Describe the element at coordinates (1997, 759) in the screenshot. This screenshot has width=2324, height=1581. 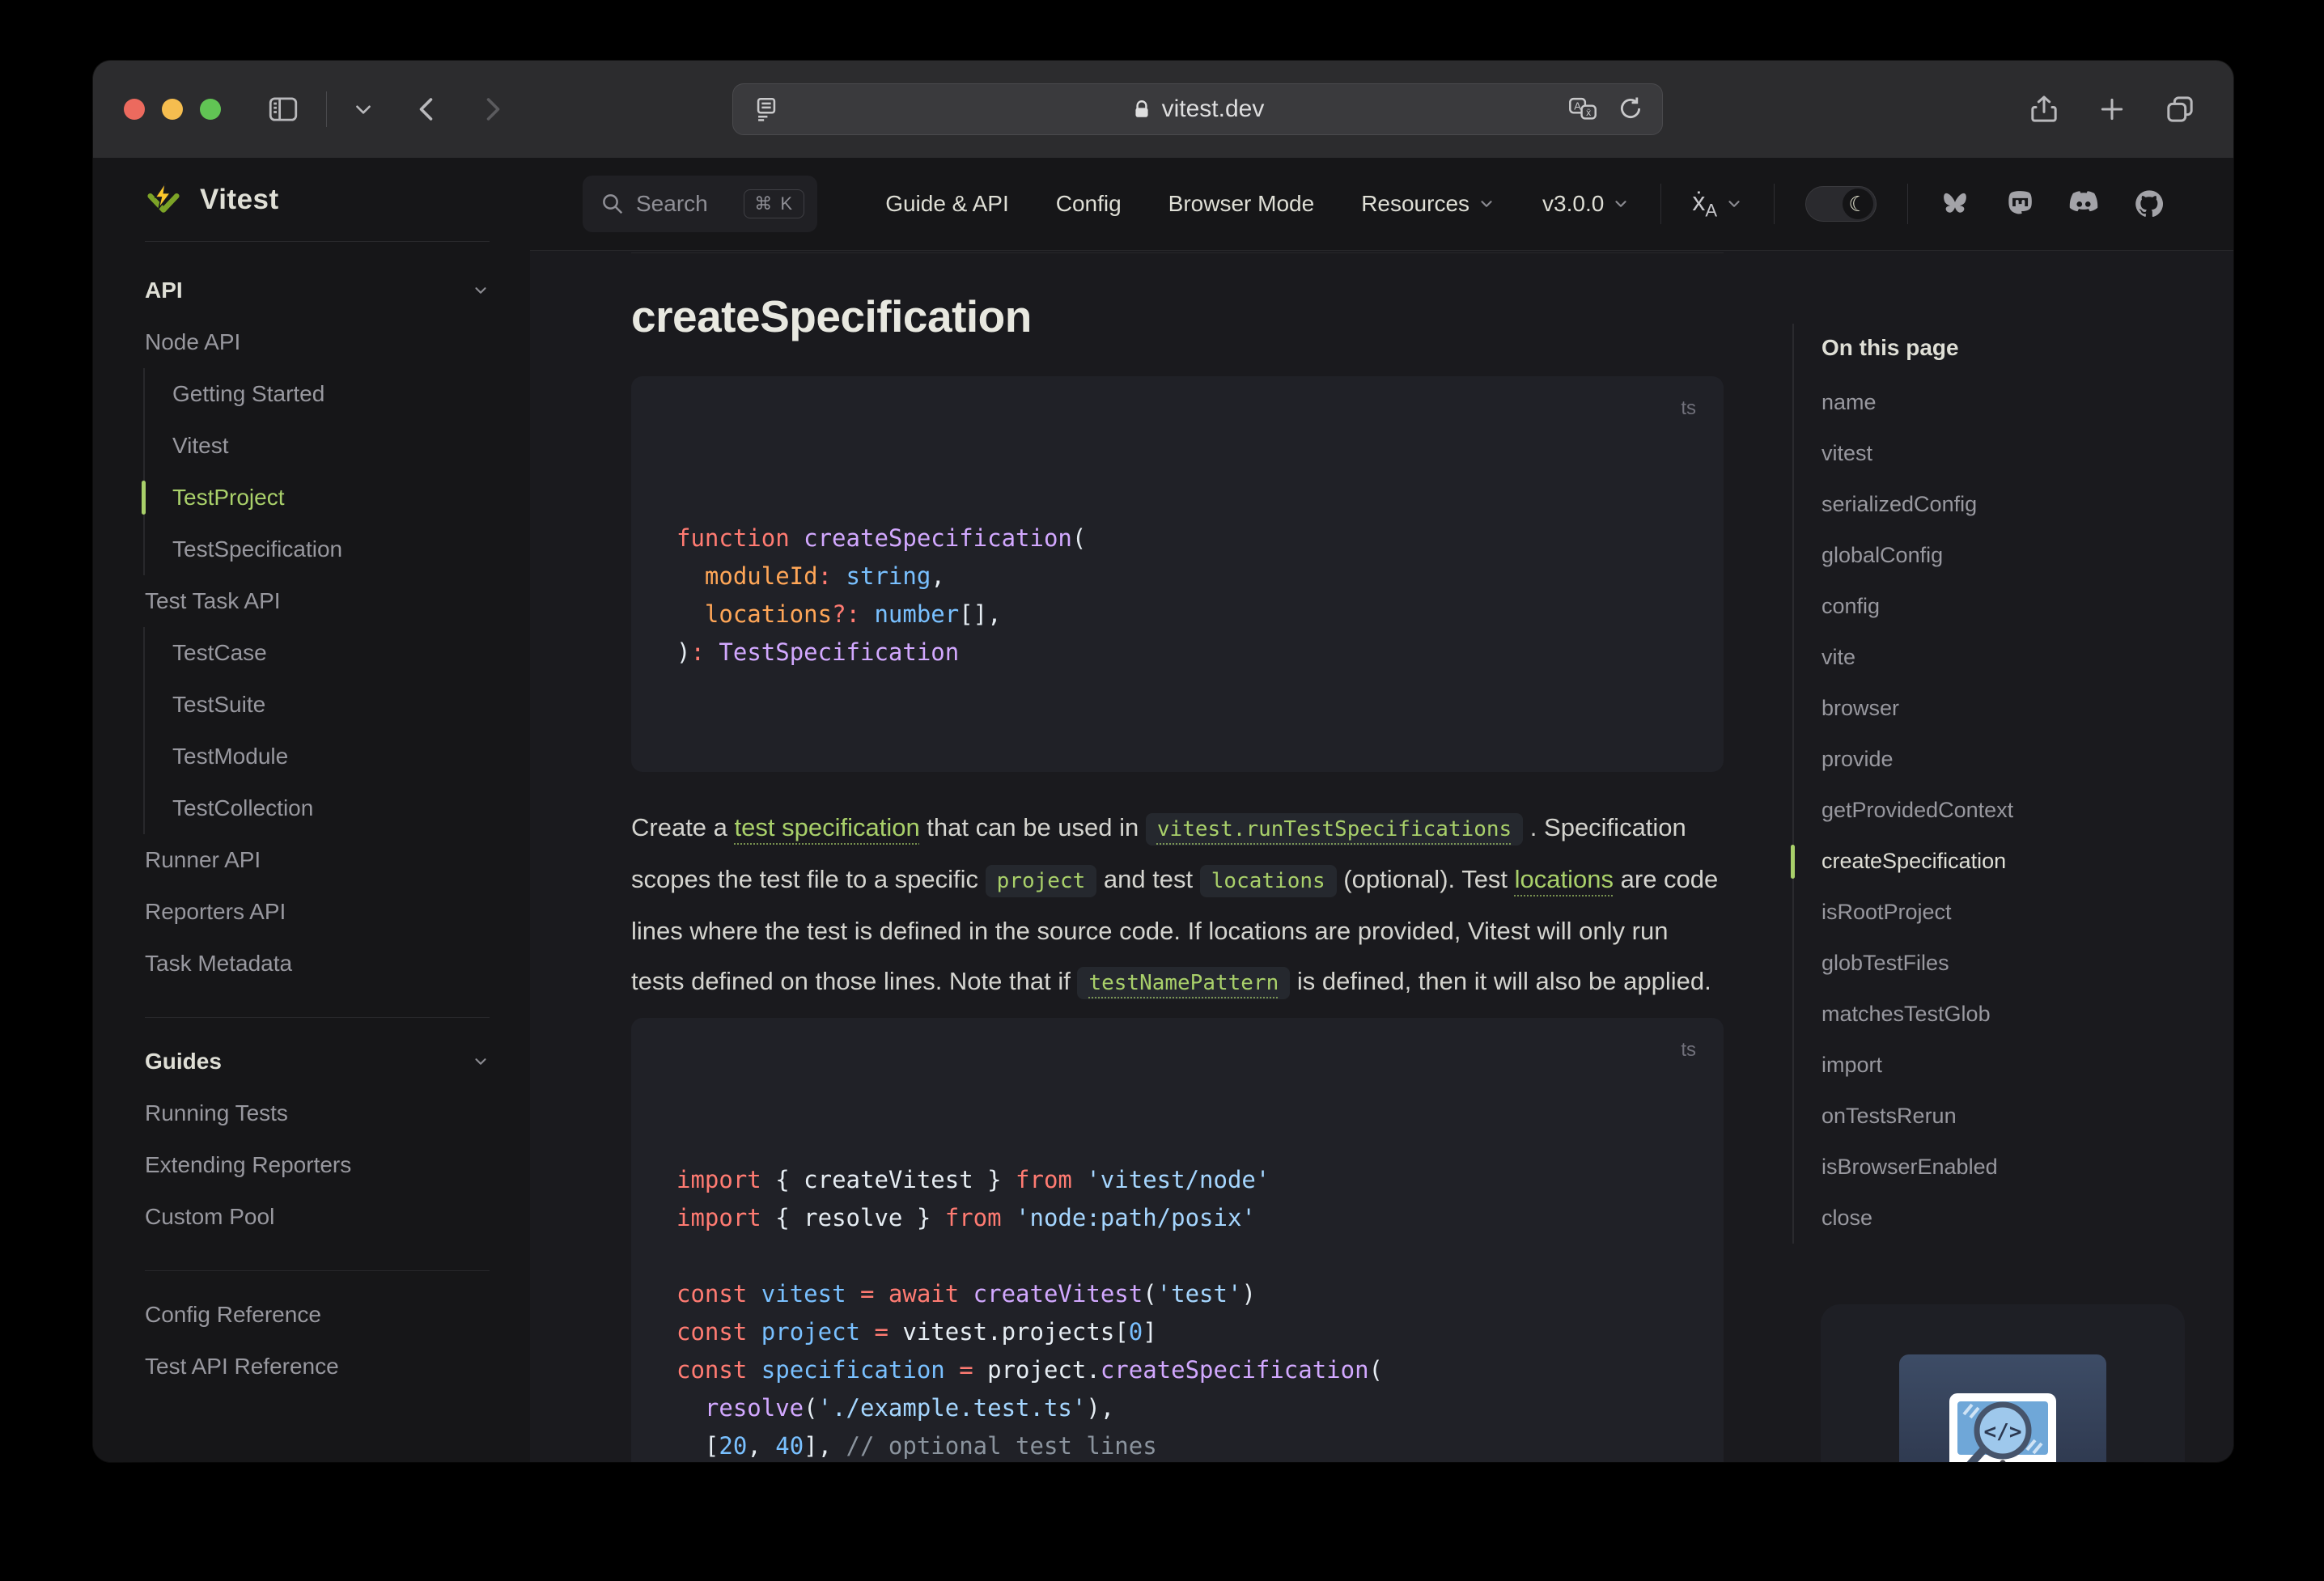
I see `outline-item-provide: provide` at that location.